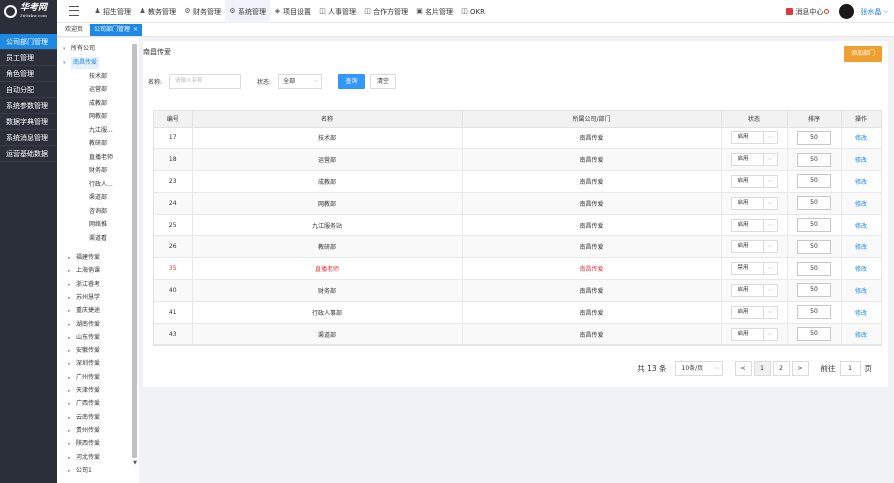  What do you see at coordinates (28, 74) in the screenshot?
I see `sidebar-item-2: 角色管理` at bounding box center [28, 74].